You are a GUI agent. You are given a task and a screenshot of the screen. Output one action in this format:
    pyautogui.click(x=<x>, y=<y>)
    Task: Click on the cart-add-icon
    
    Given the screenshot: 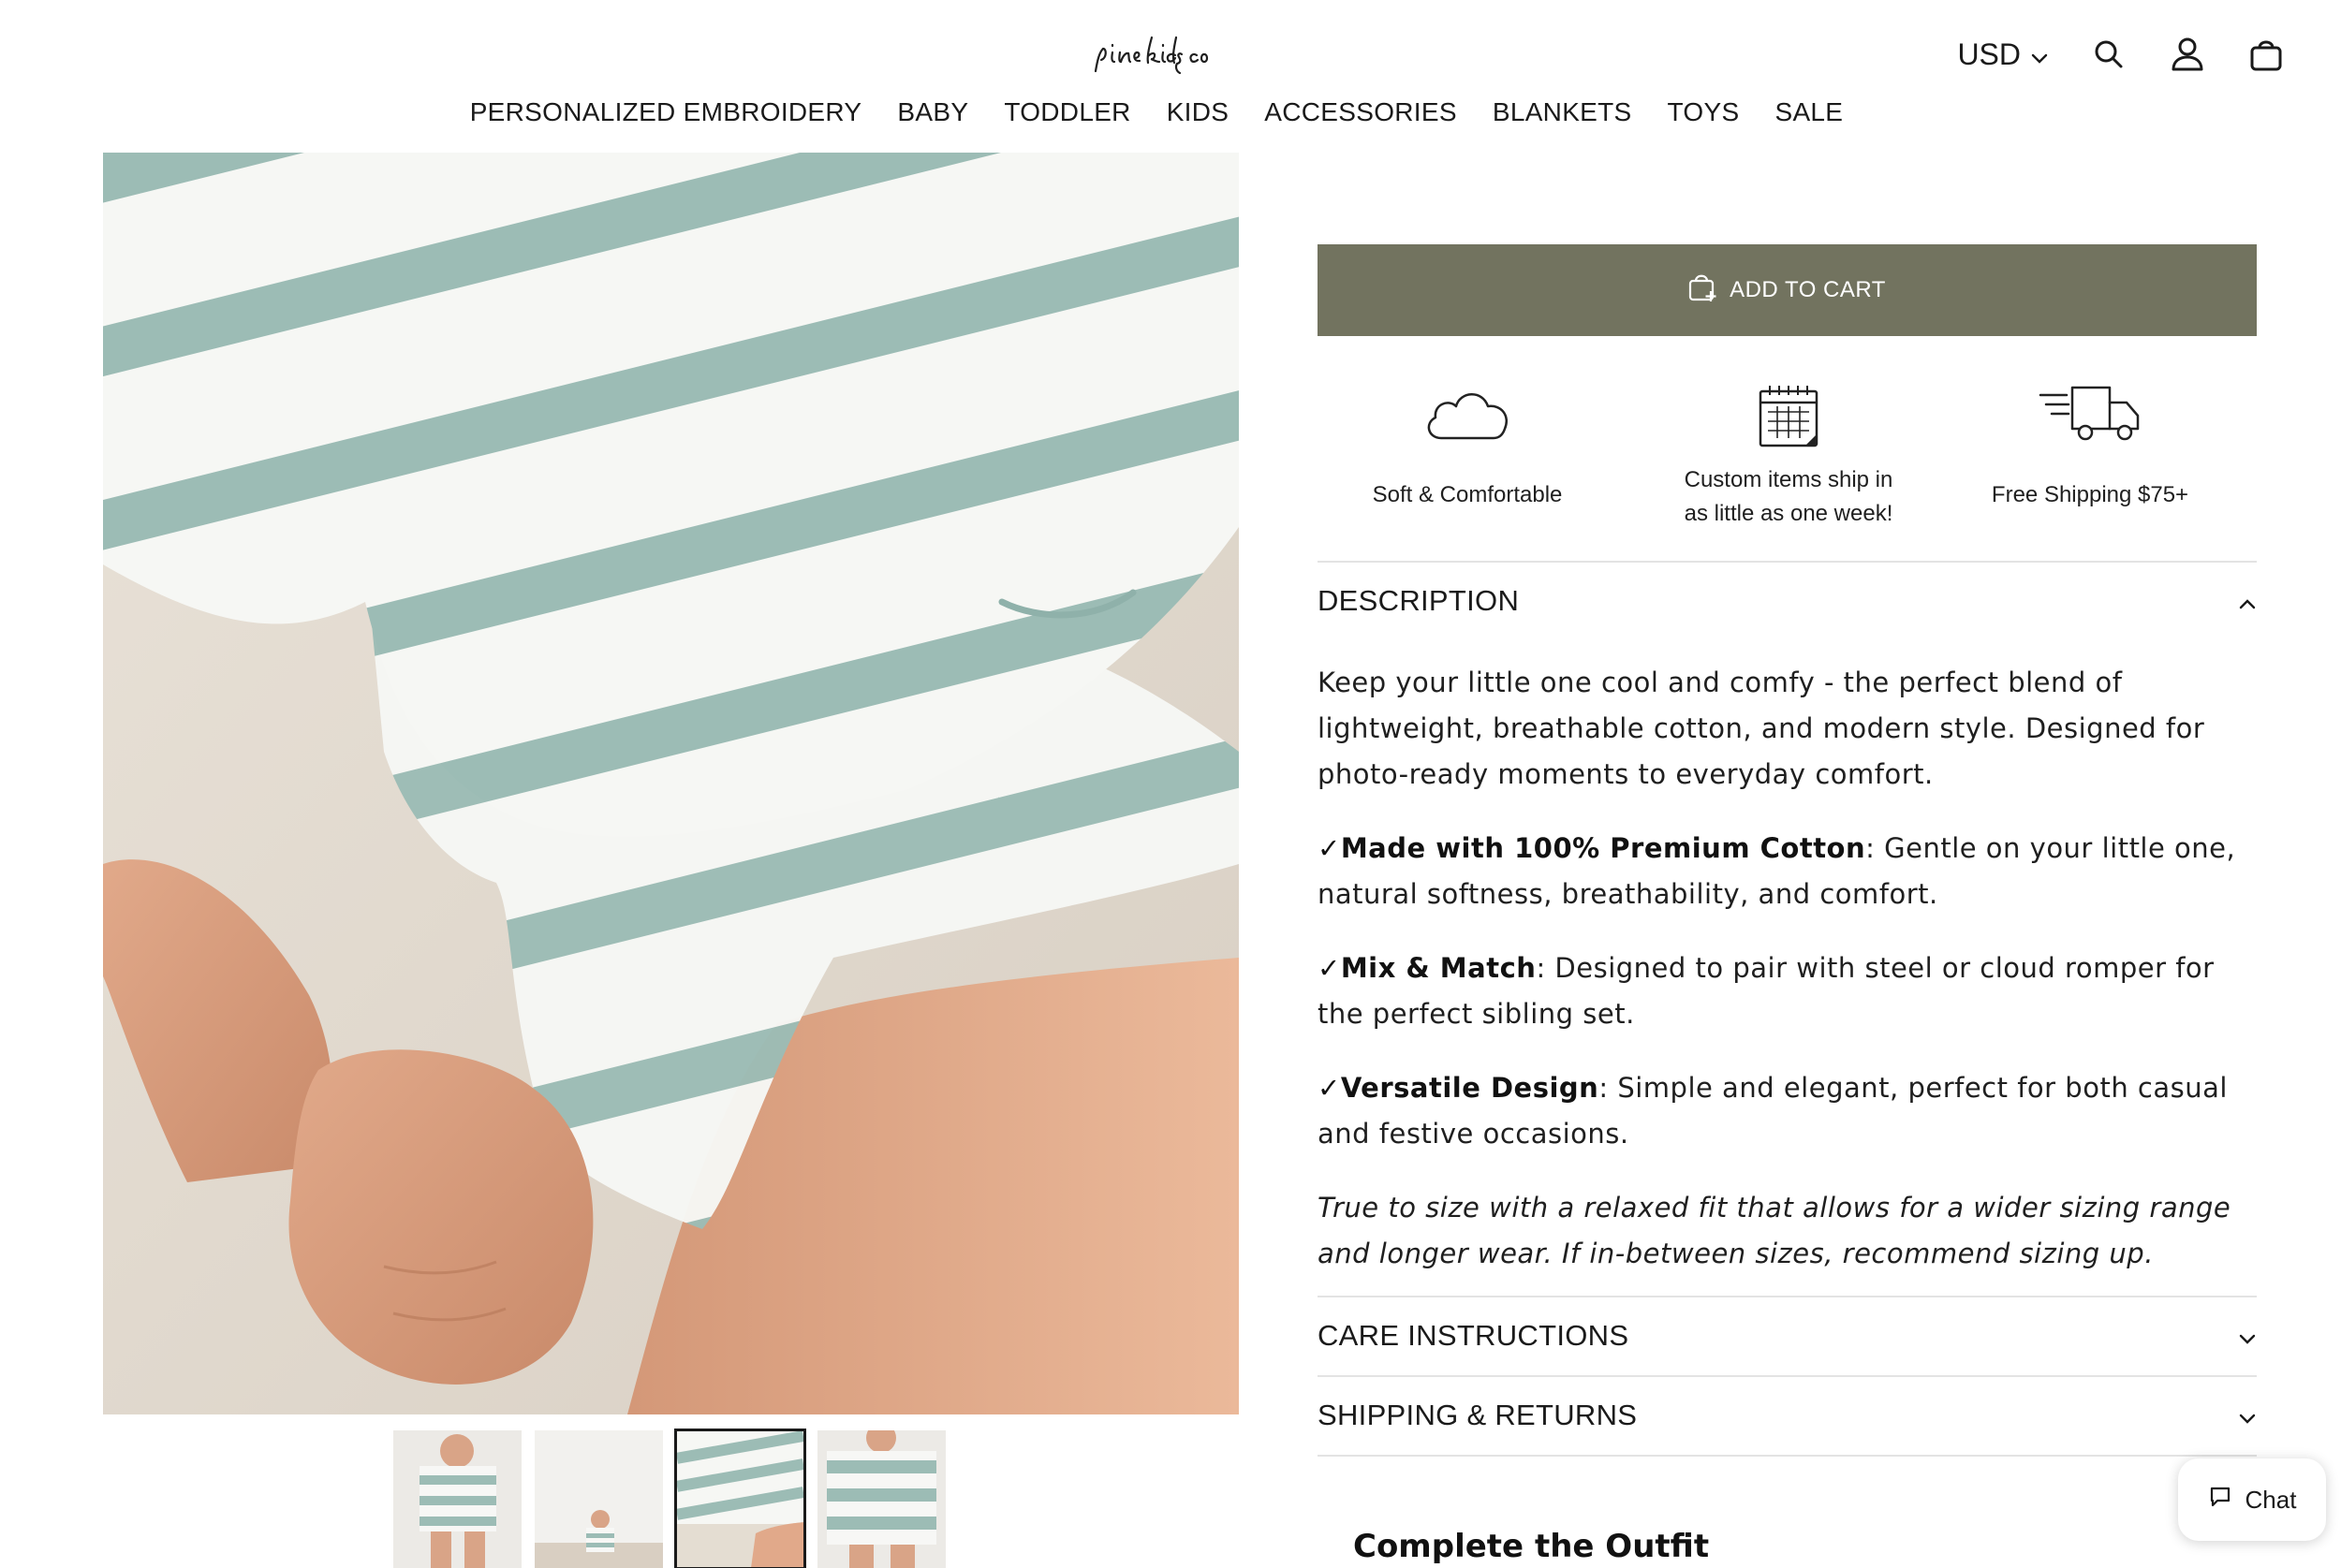 What is the action you would take?
    pyautogui.click(x=1702, y=290)
    